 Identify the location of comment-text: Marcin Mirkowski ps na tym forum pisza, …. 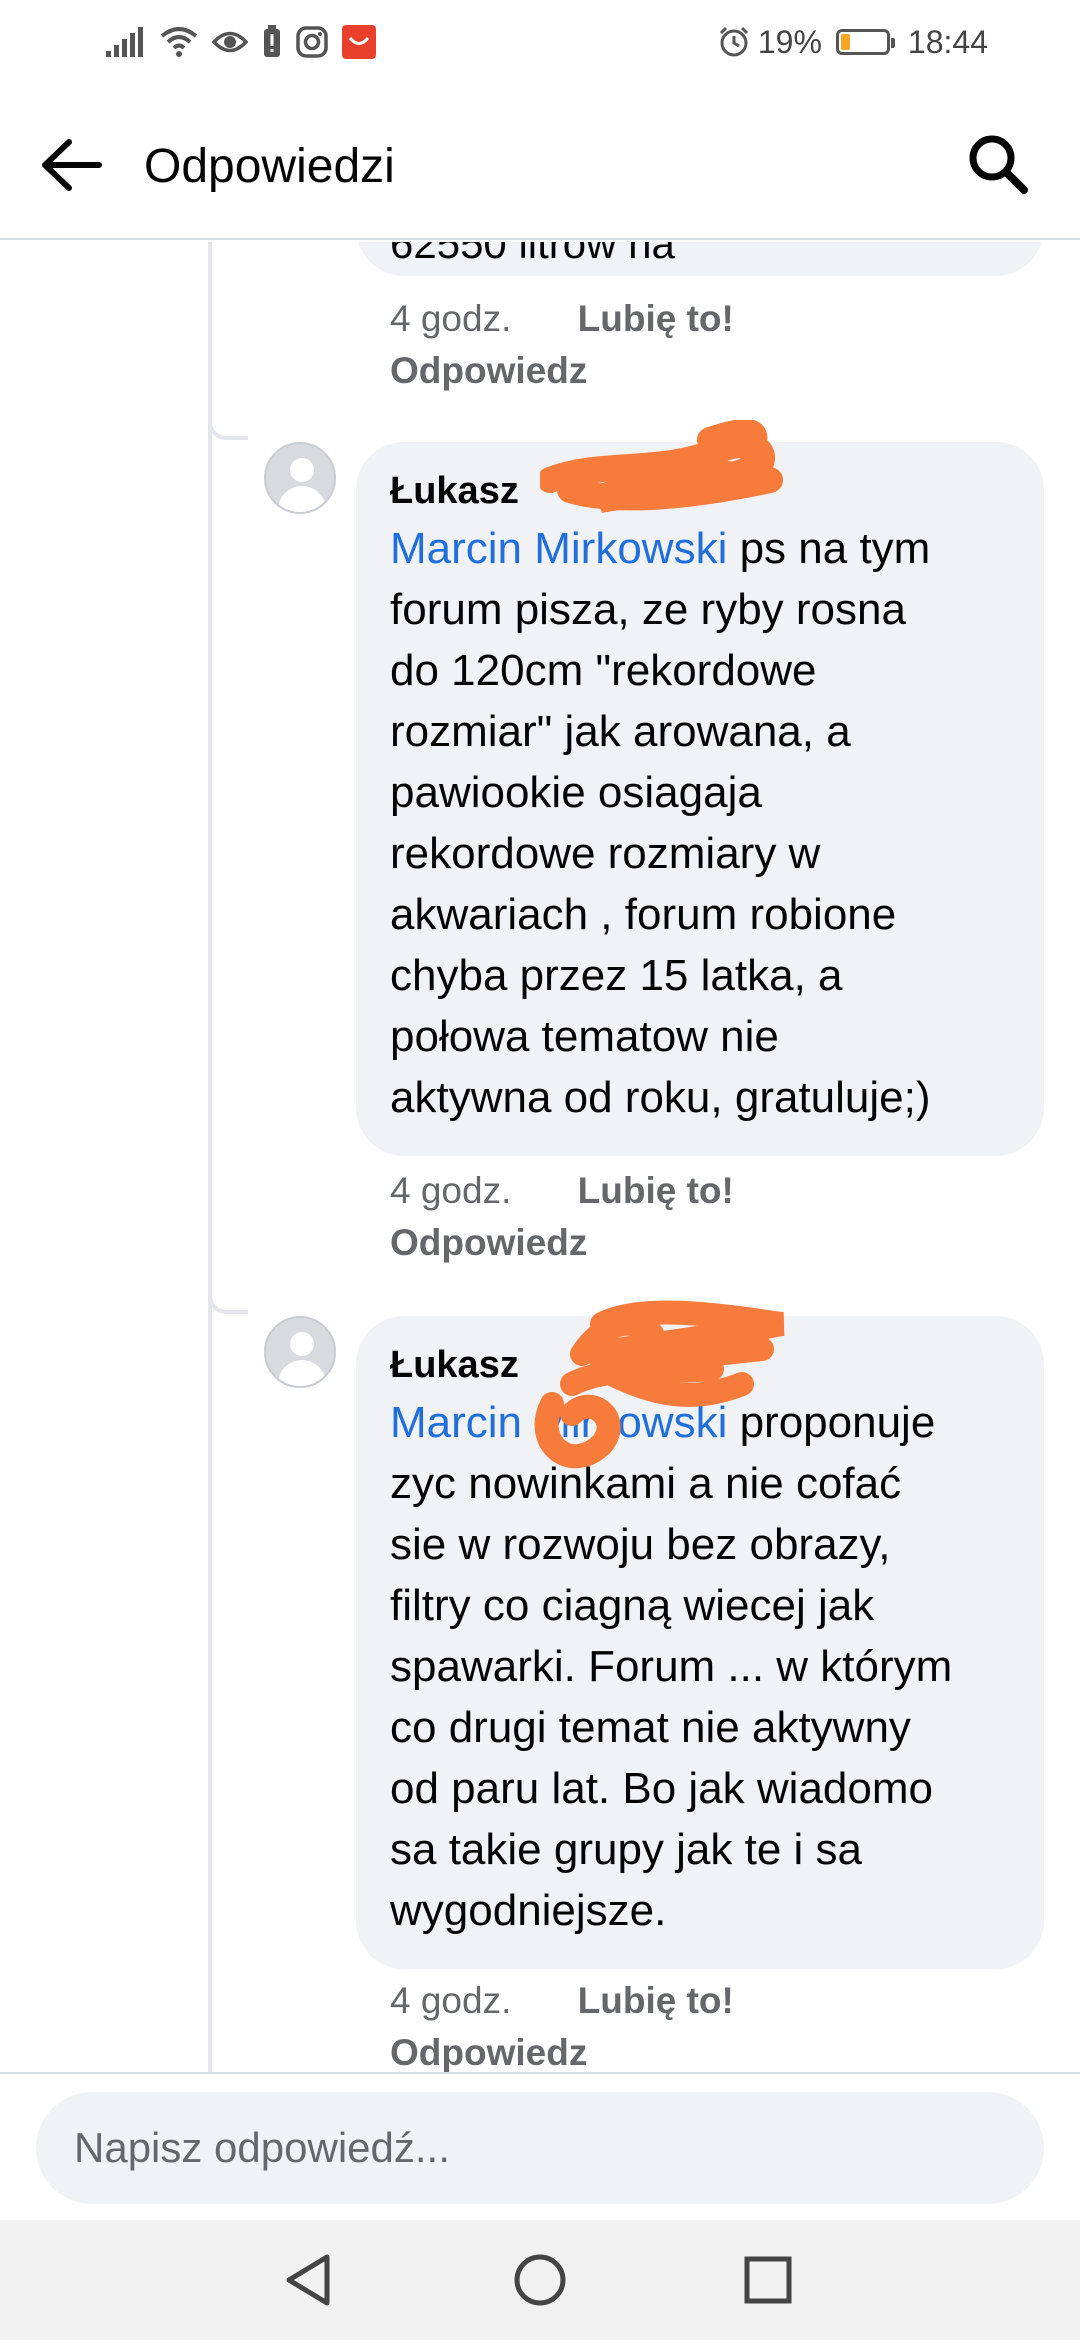
(660, 823).